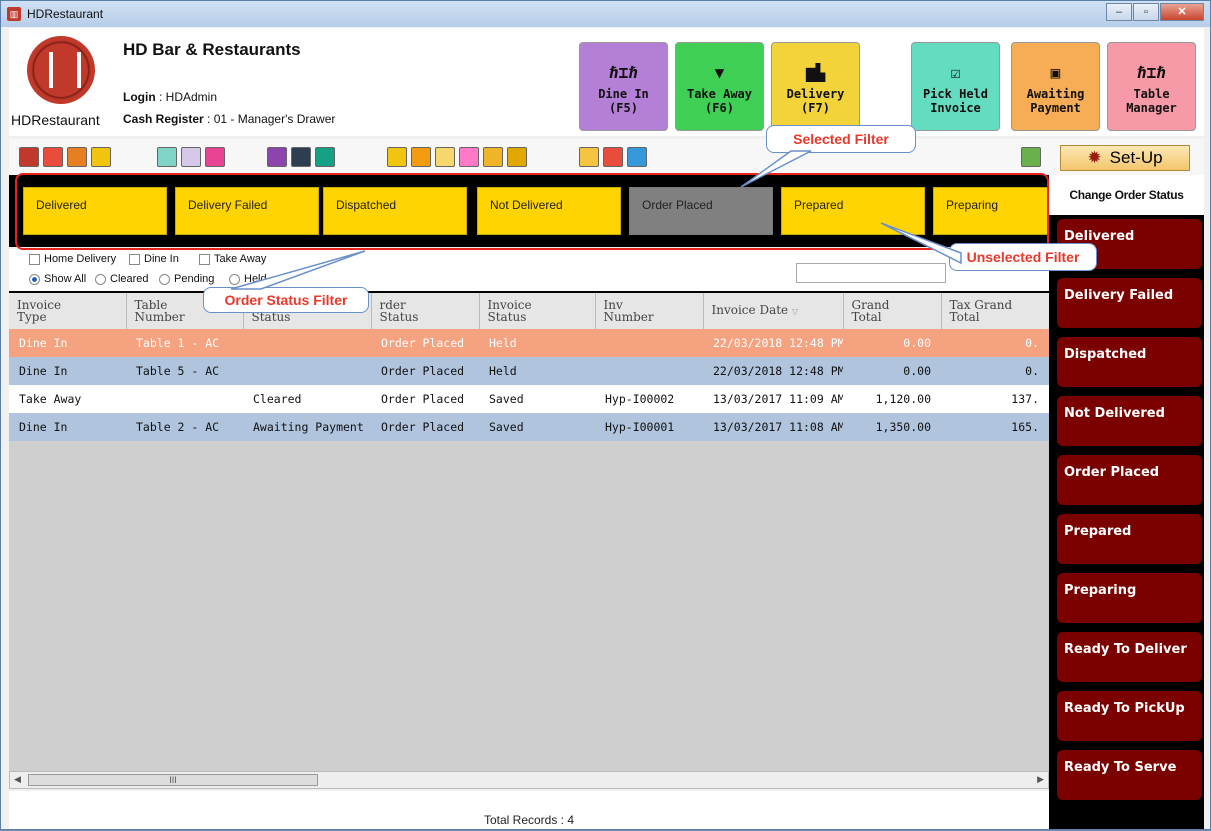 The height and width of the screenshot is (831, 1211). I want to click on pick-held-label2: Invoice, so click(955, 108).